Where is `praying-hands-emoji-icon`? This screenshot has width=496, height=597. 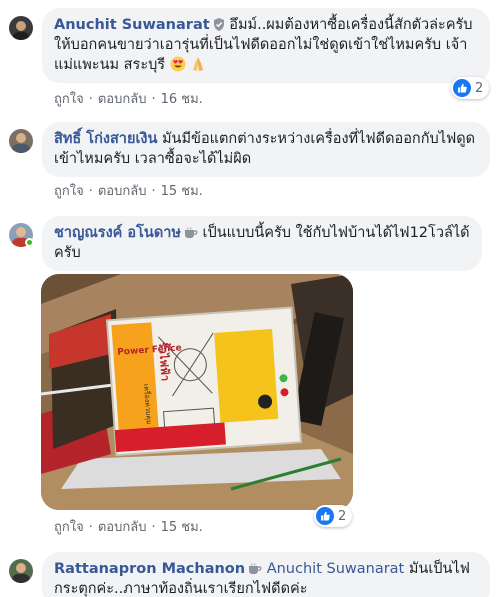
praying-hands-emoji-icon is located at coordinates (198, 64).